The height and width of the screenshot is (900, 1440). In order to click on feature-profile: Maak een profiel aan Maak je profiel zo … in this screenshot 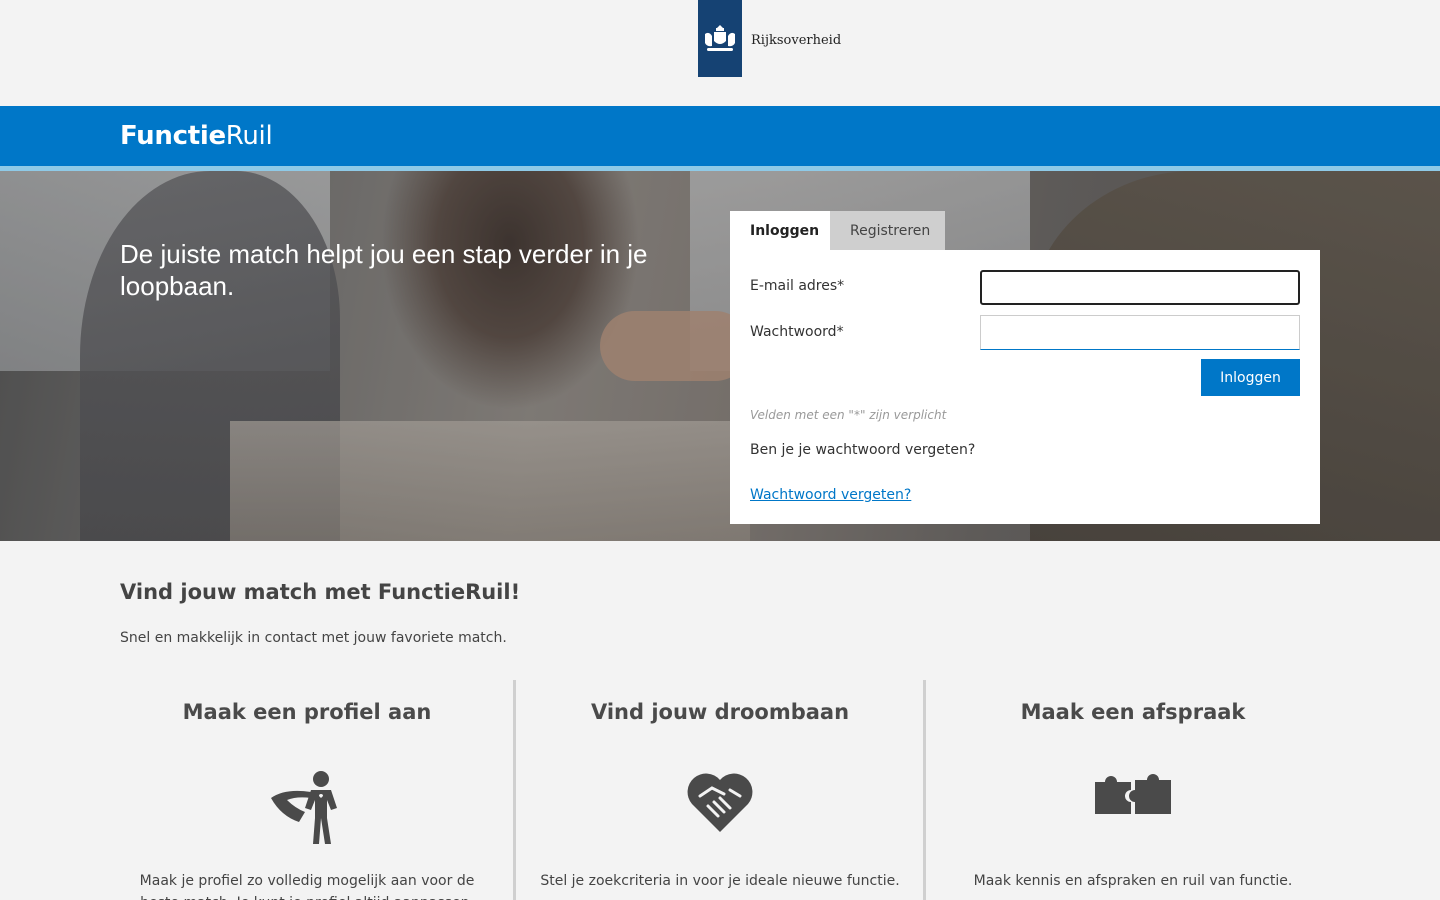, I will do `click(307, 790)`.